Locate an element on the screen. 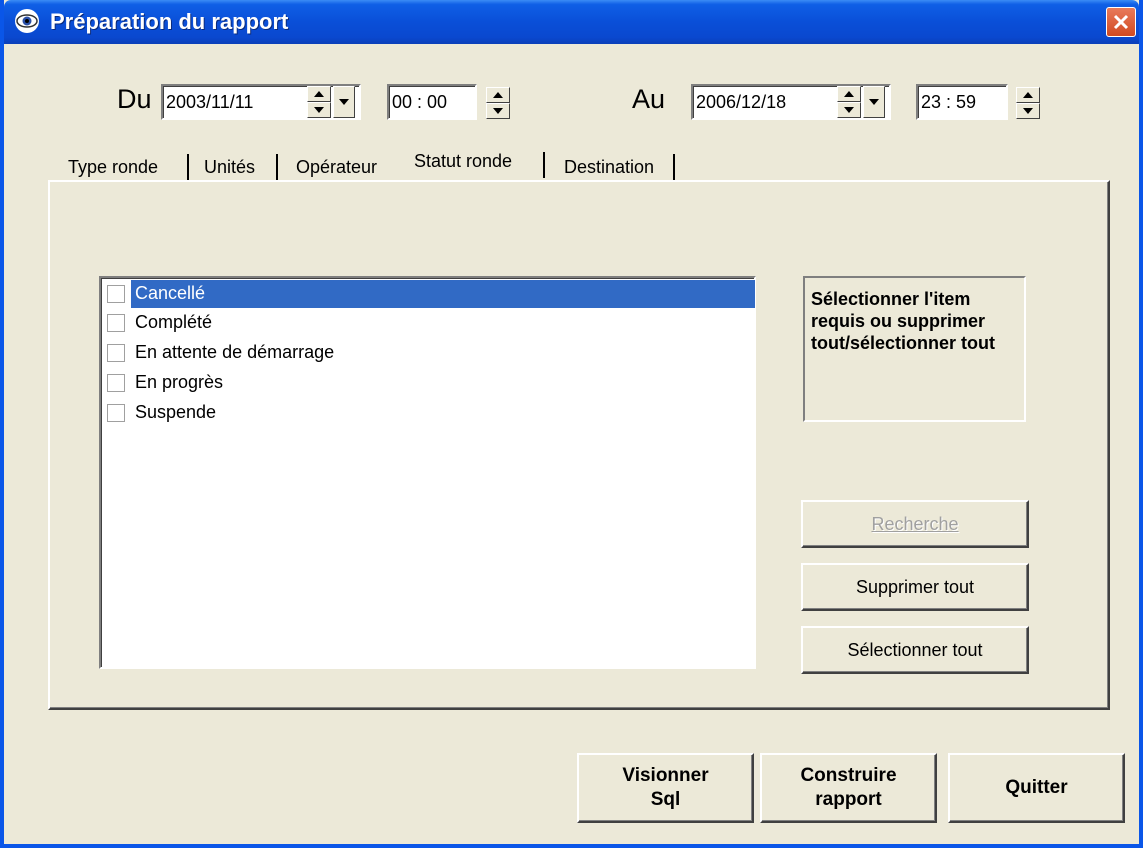 This screenshot has width=1143, height=848. quit-button-label: Quitter is located at coordinates (1036, 787).